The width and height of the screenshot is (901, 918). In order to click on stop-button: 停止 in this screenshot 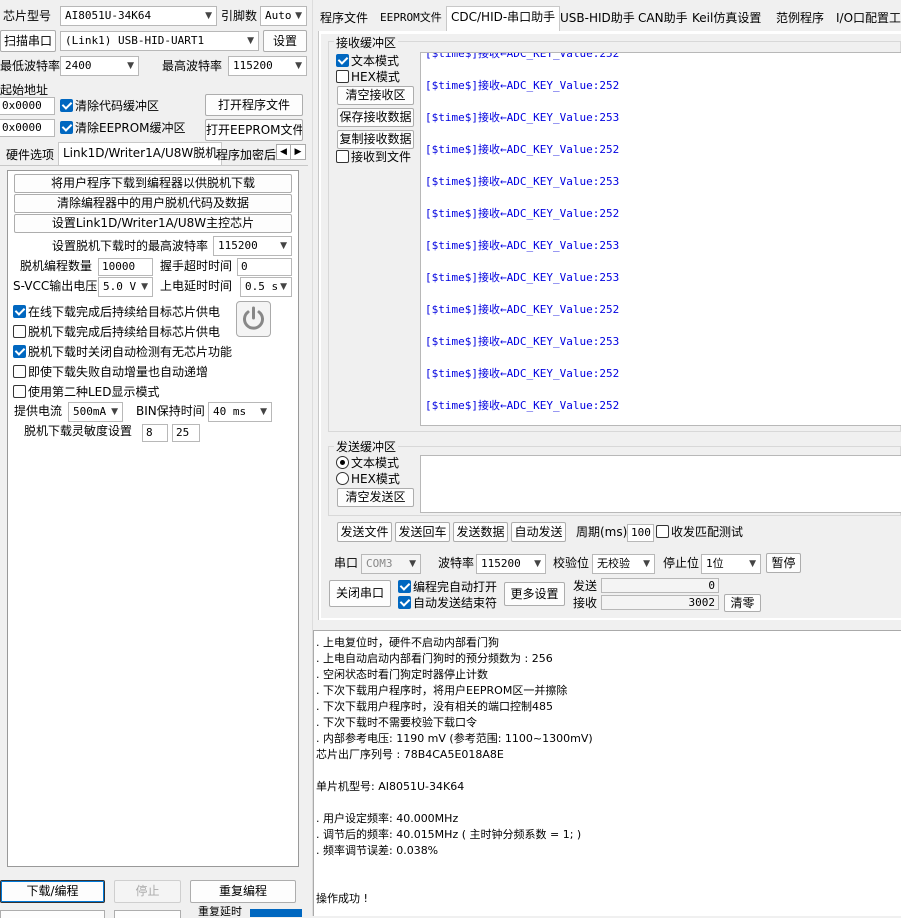, I will do `click(147, 891)`.